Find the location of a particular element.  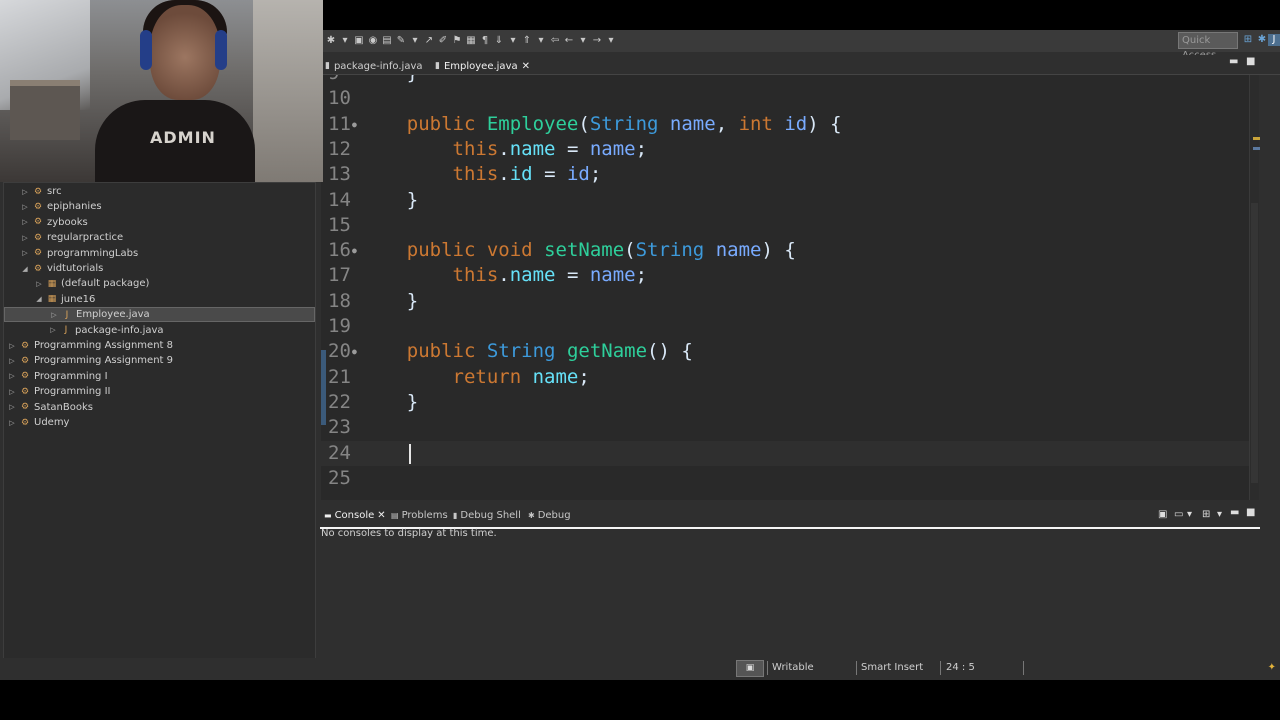

code-line: 25 is located at coordinates (790, 478).